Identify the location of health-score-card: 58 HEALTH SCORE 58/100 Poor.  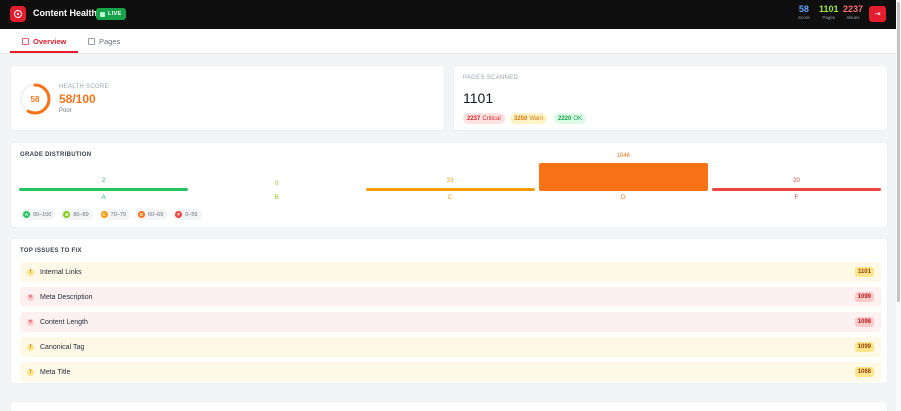
(227, 98).